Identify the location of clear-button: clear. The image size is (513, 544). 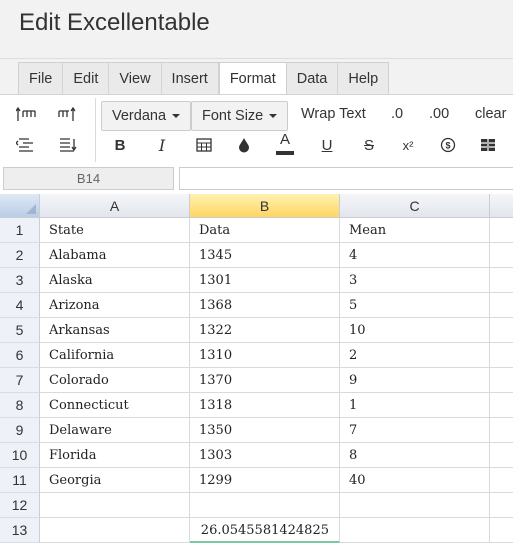
(490, 114).